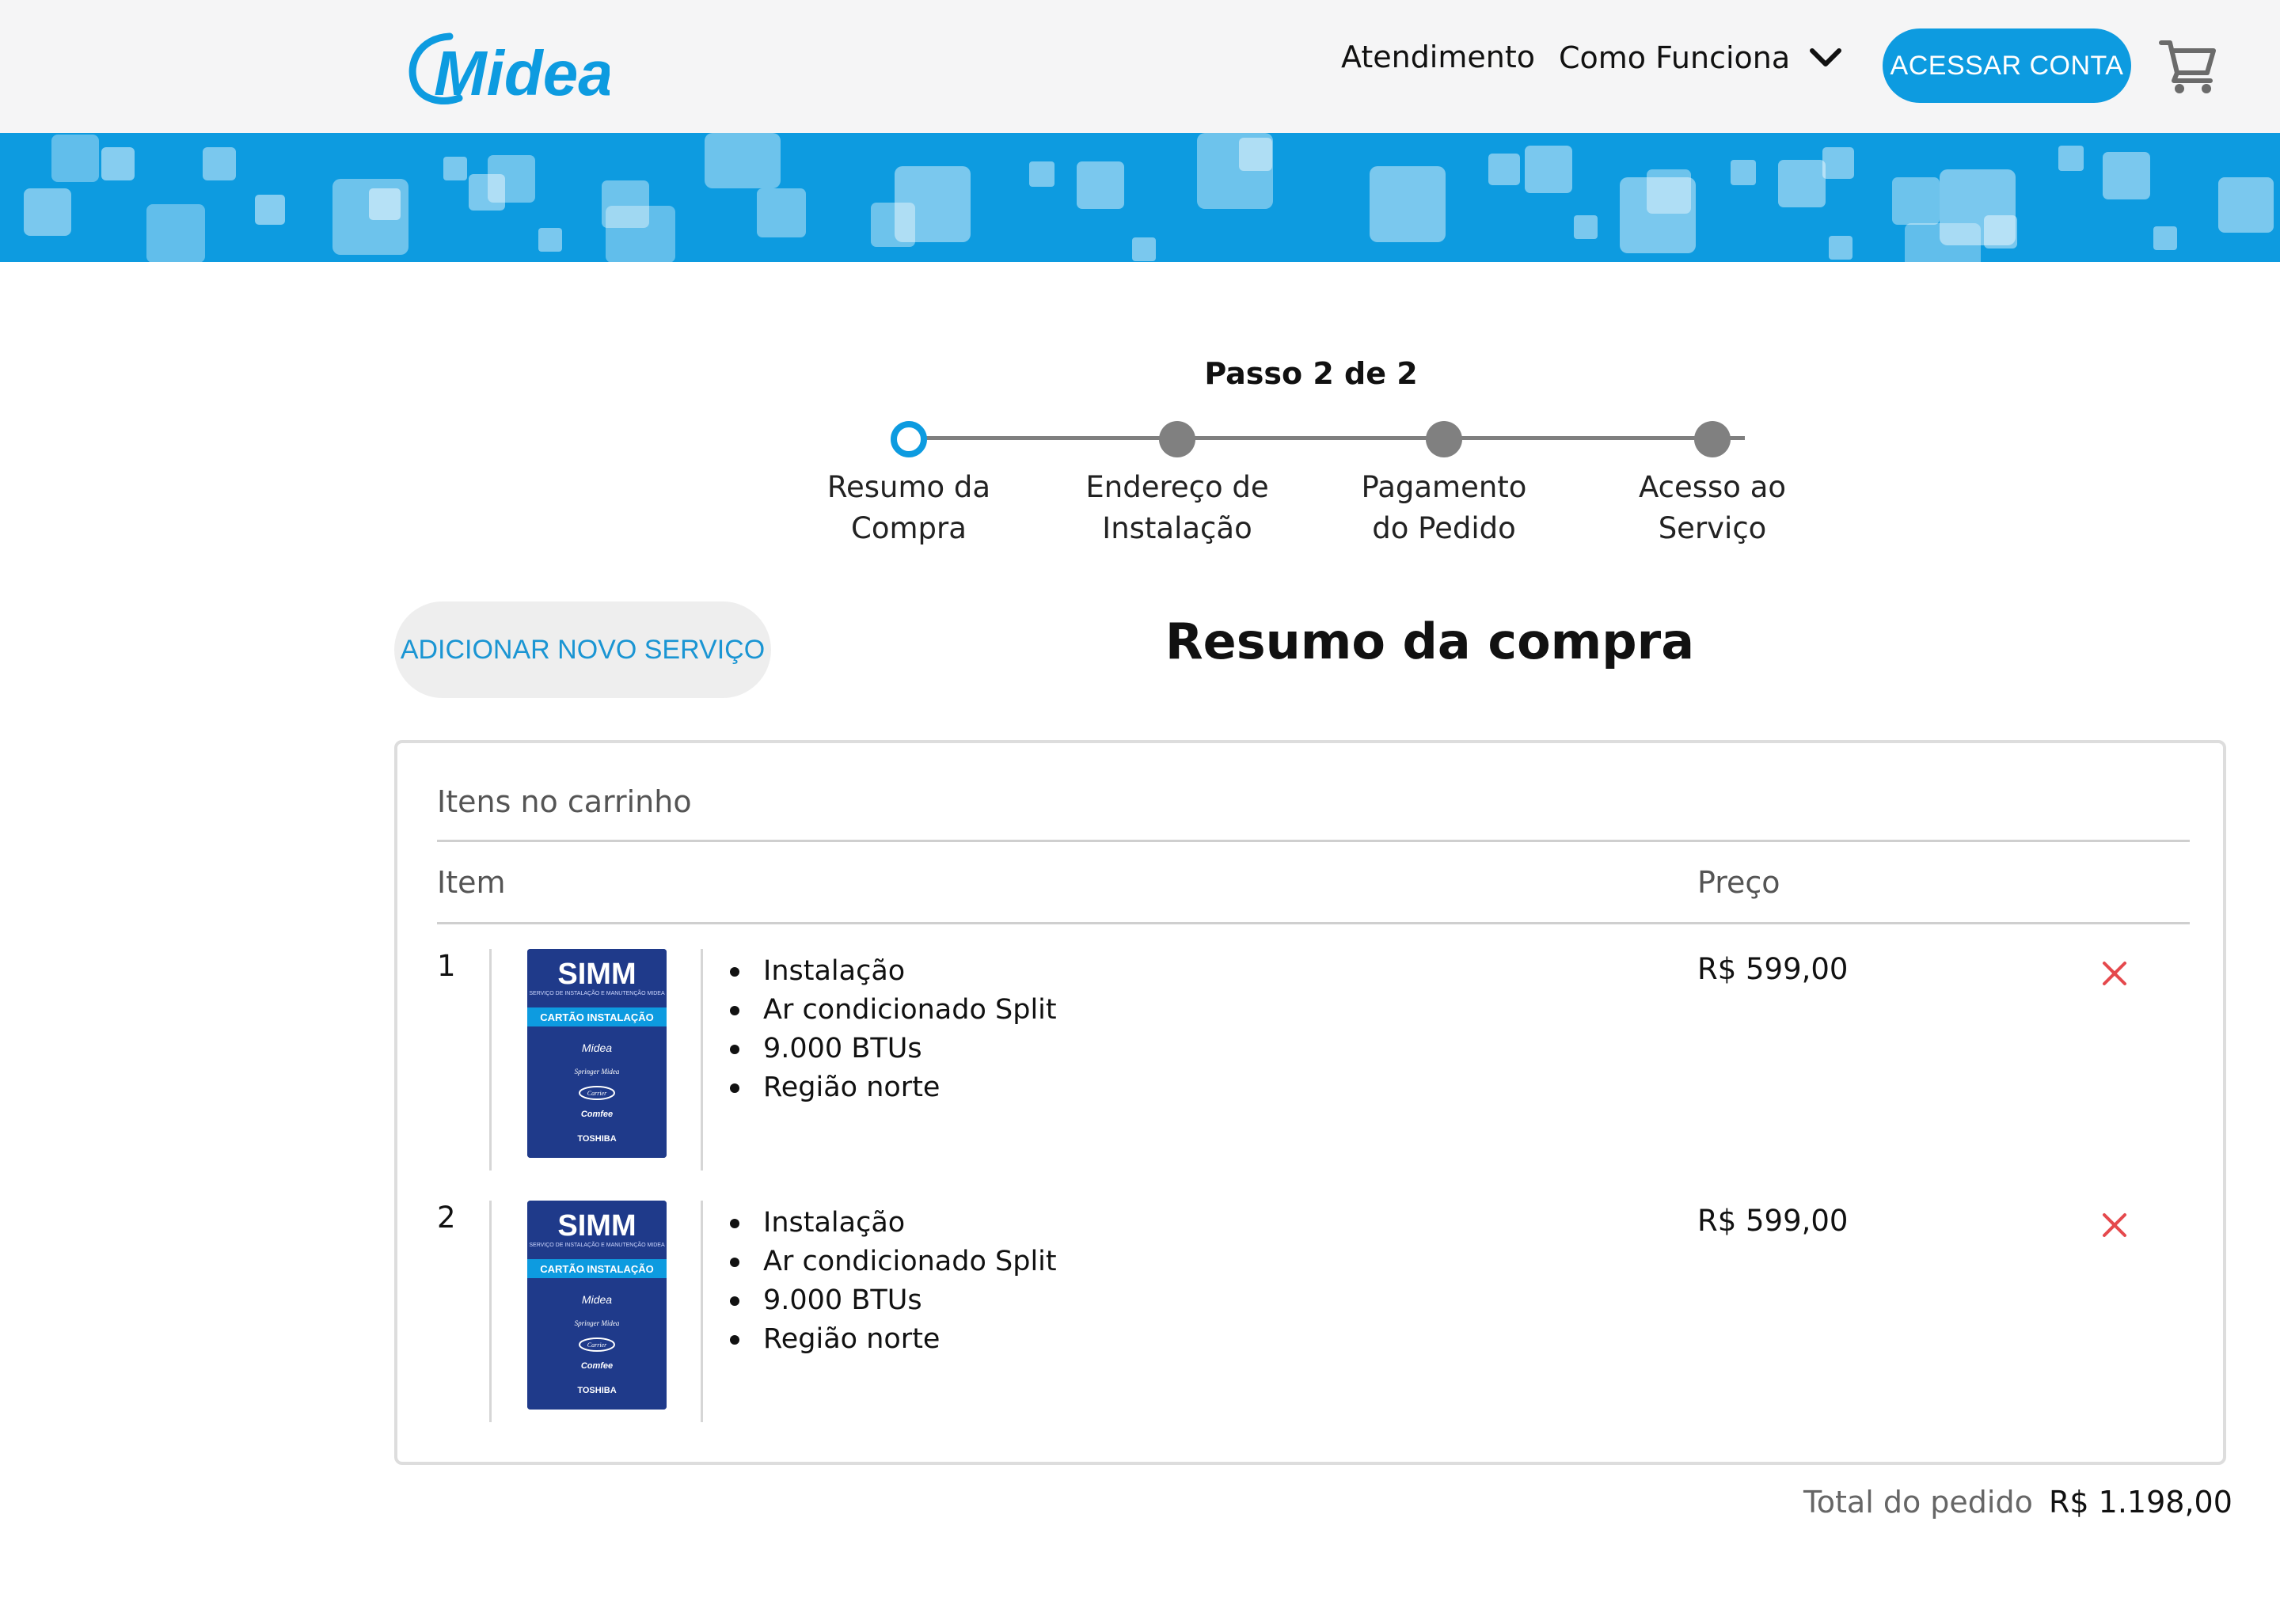 This screenshot has width=2280, height=1624. What do you see at coordinates (1311, 373) in the screenshot?
I see `step-caption: Passo 2 de 2` at bounding box center [1311, 373].